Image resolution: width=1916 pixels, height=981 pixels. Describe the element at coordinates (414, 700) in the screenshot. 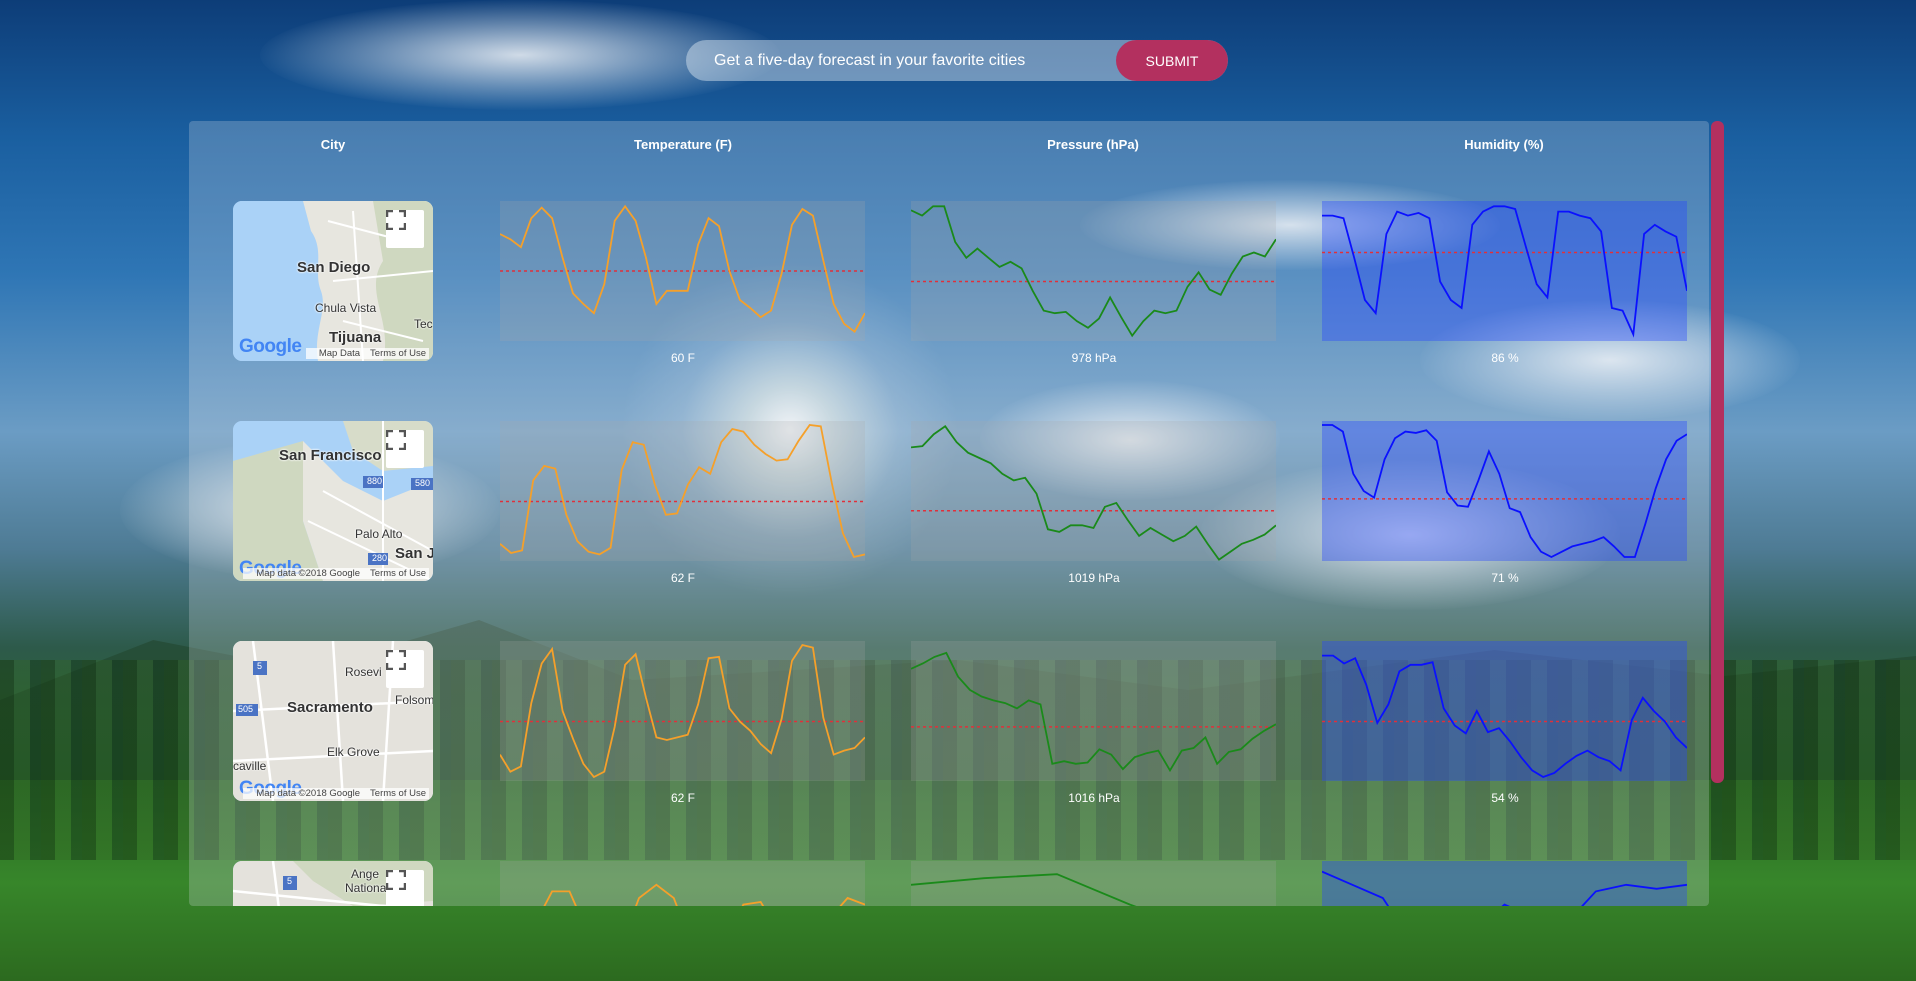

I see `map-place-label: Folsom` at that location.